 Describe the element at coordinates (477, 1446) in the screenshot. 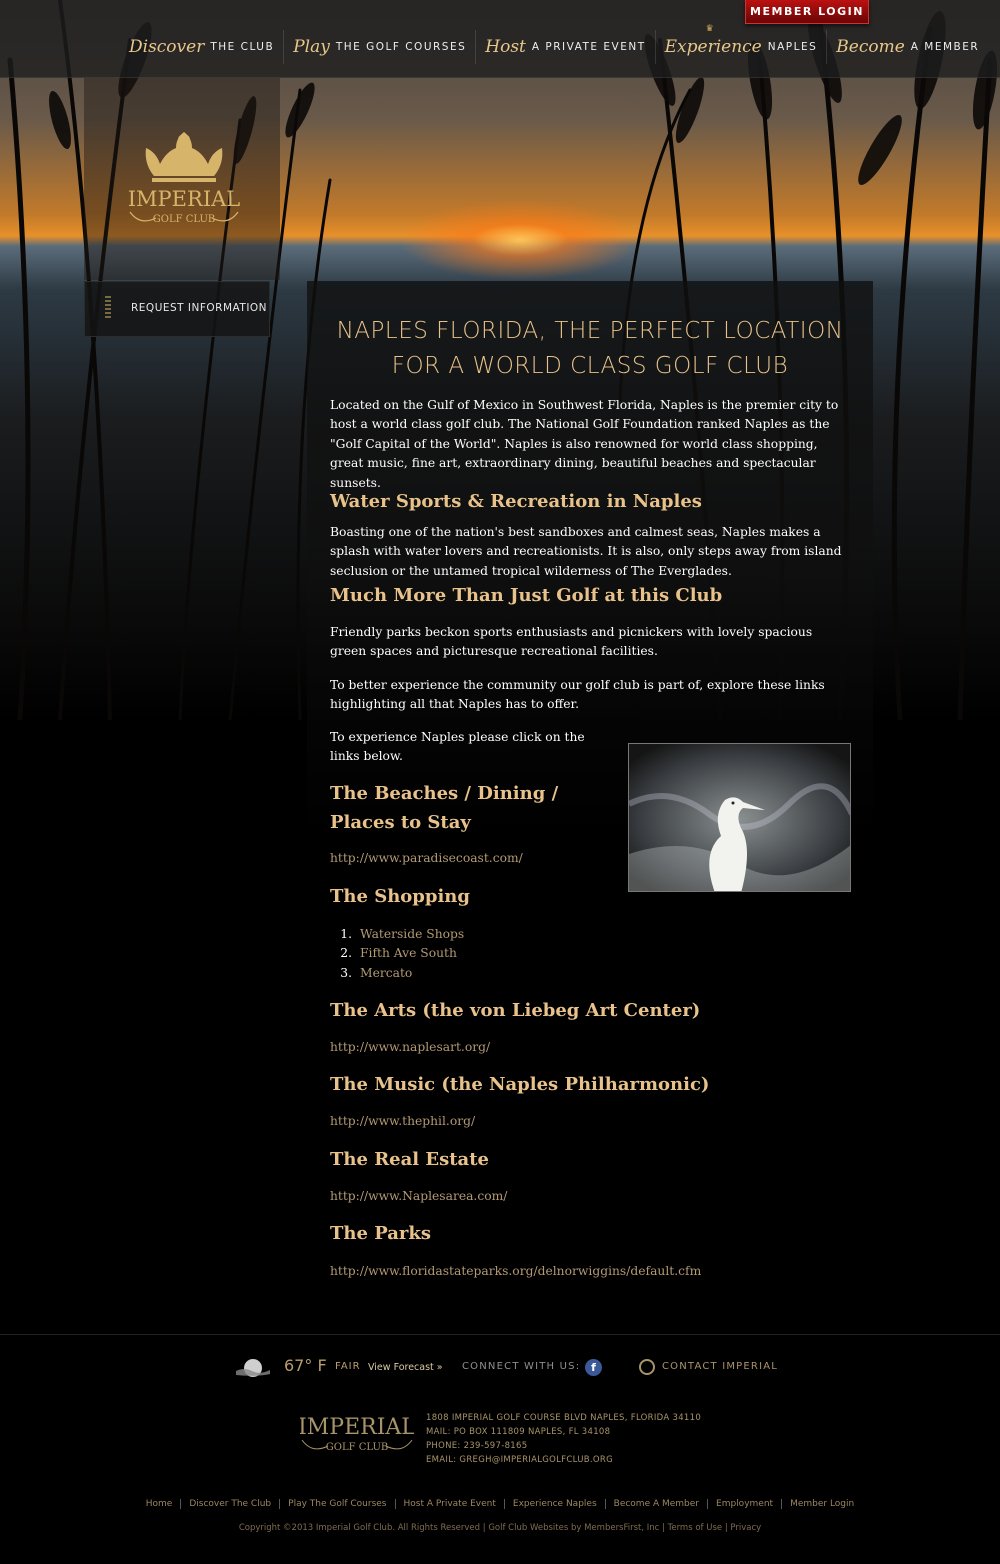

I see `address-line: PHONE: 239-597-8165` at that location.